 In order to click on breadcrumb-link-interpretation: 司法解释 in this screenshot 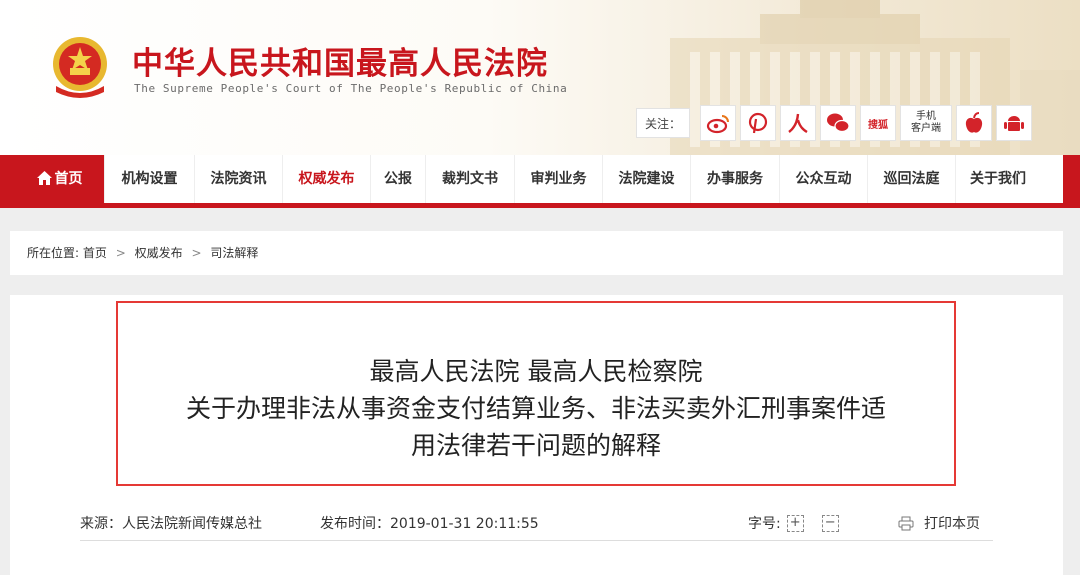, I will do `click(234, 253)`.